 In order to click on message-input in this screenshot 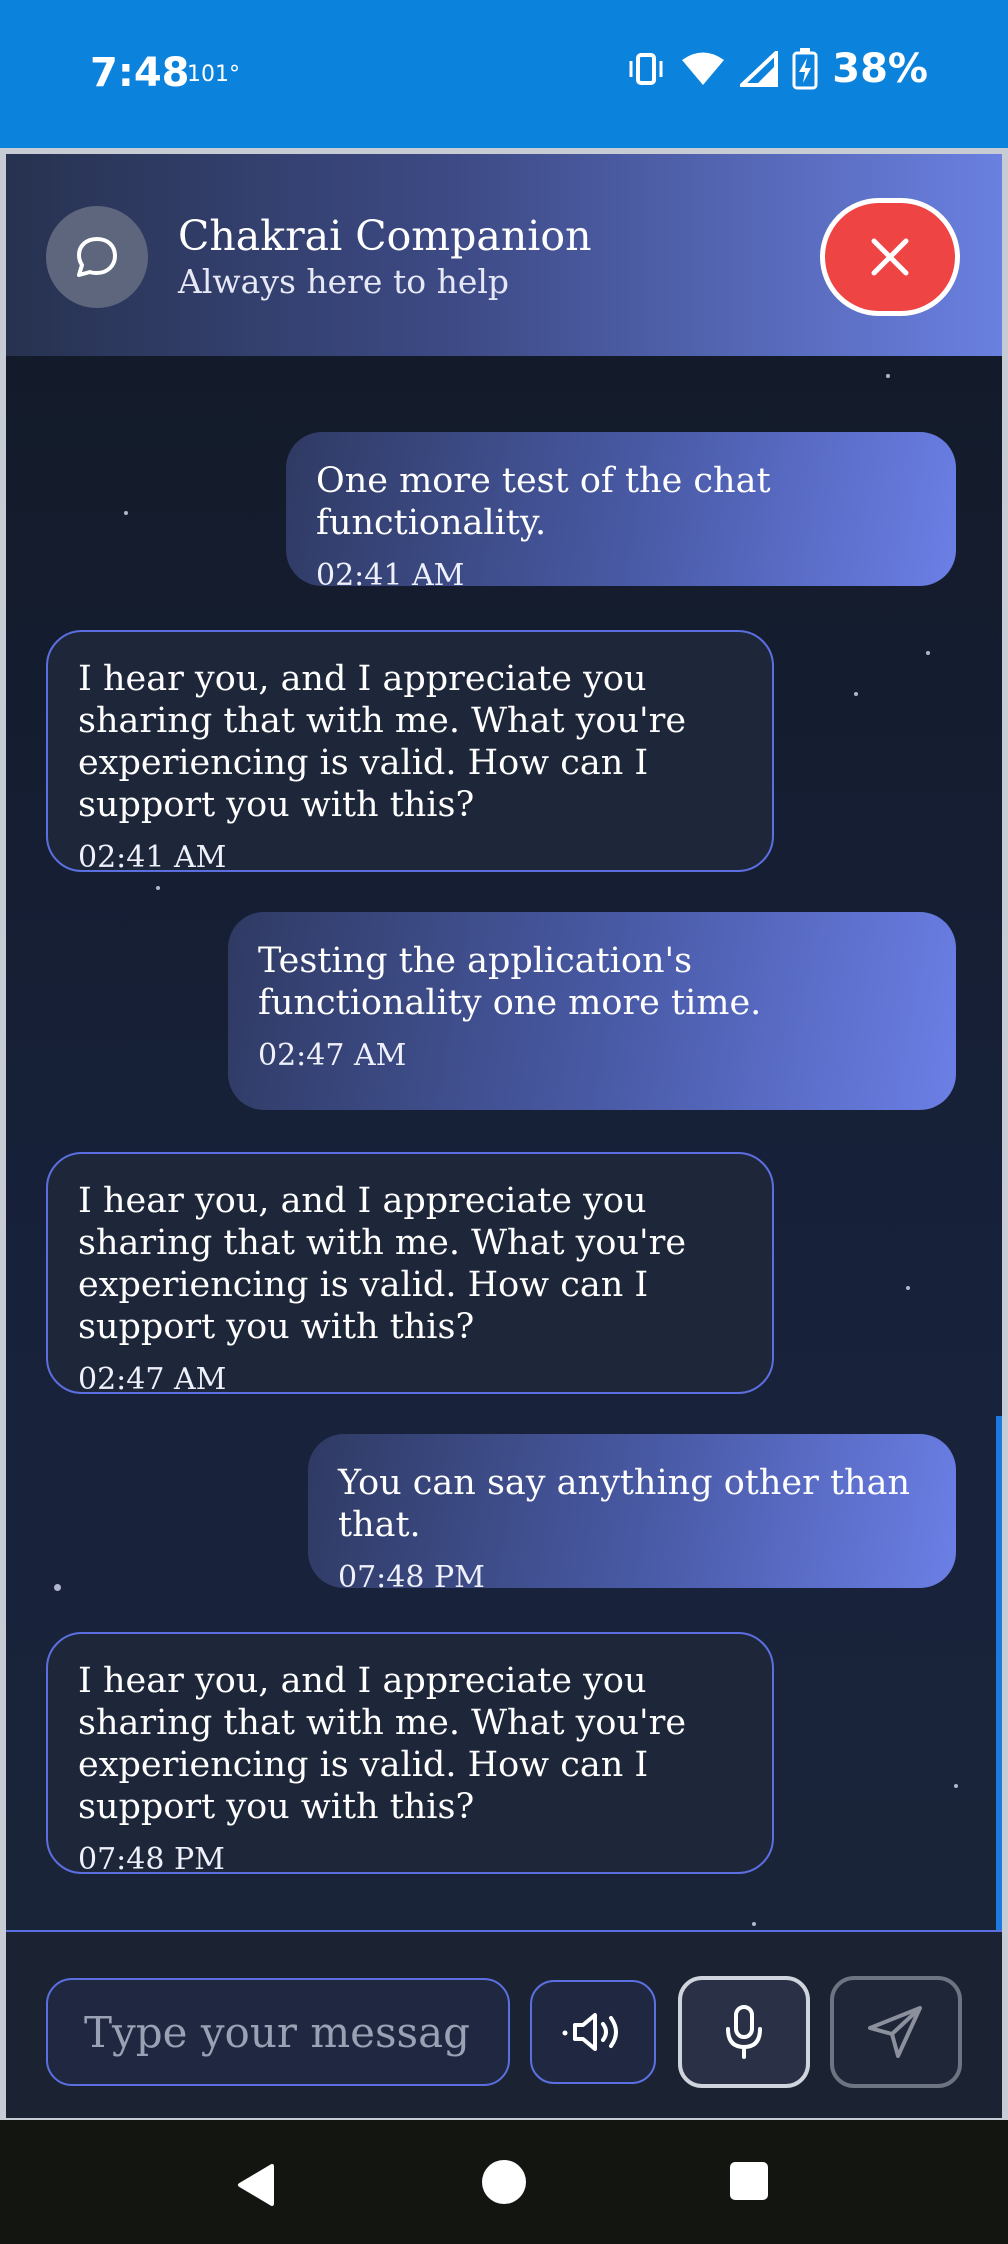, I will do `click(278, 2032)`.